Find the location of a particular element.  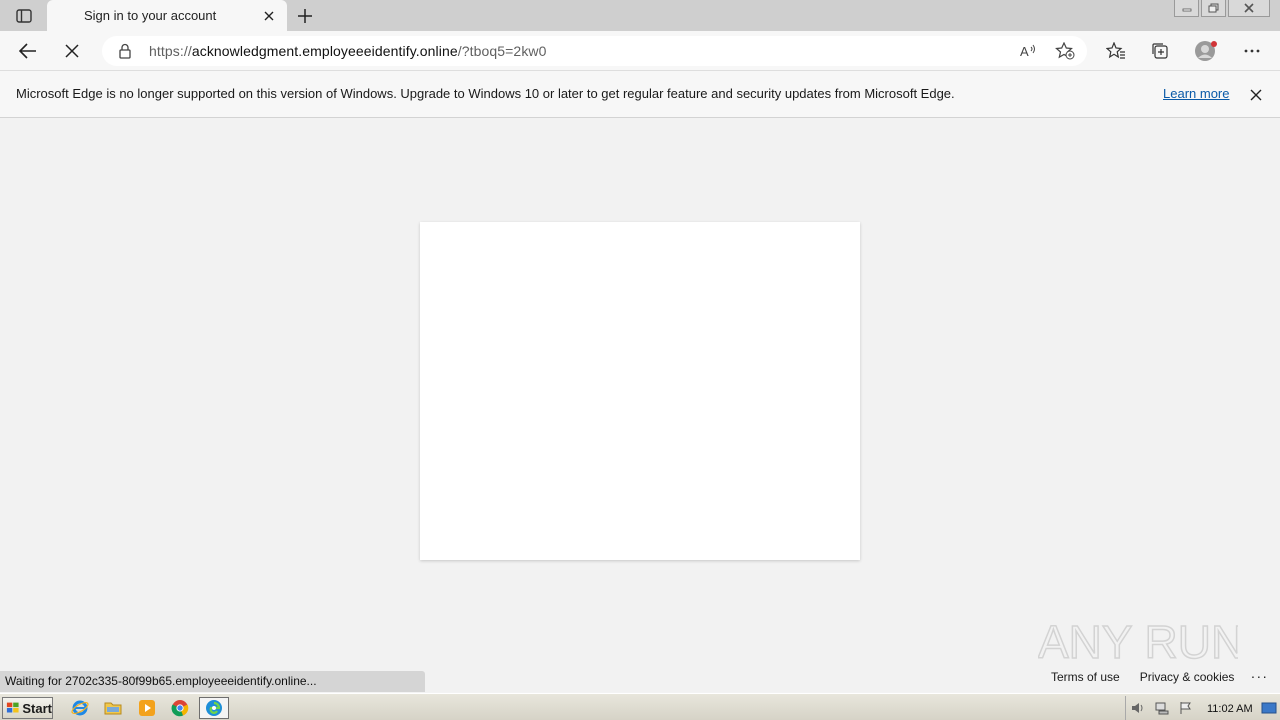

tab-strip: Sign in to your account is located at coordinates (640, 15).